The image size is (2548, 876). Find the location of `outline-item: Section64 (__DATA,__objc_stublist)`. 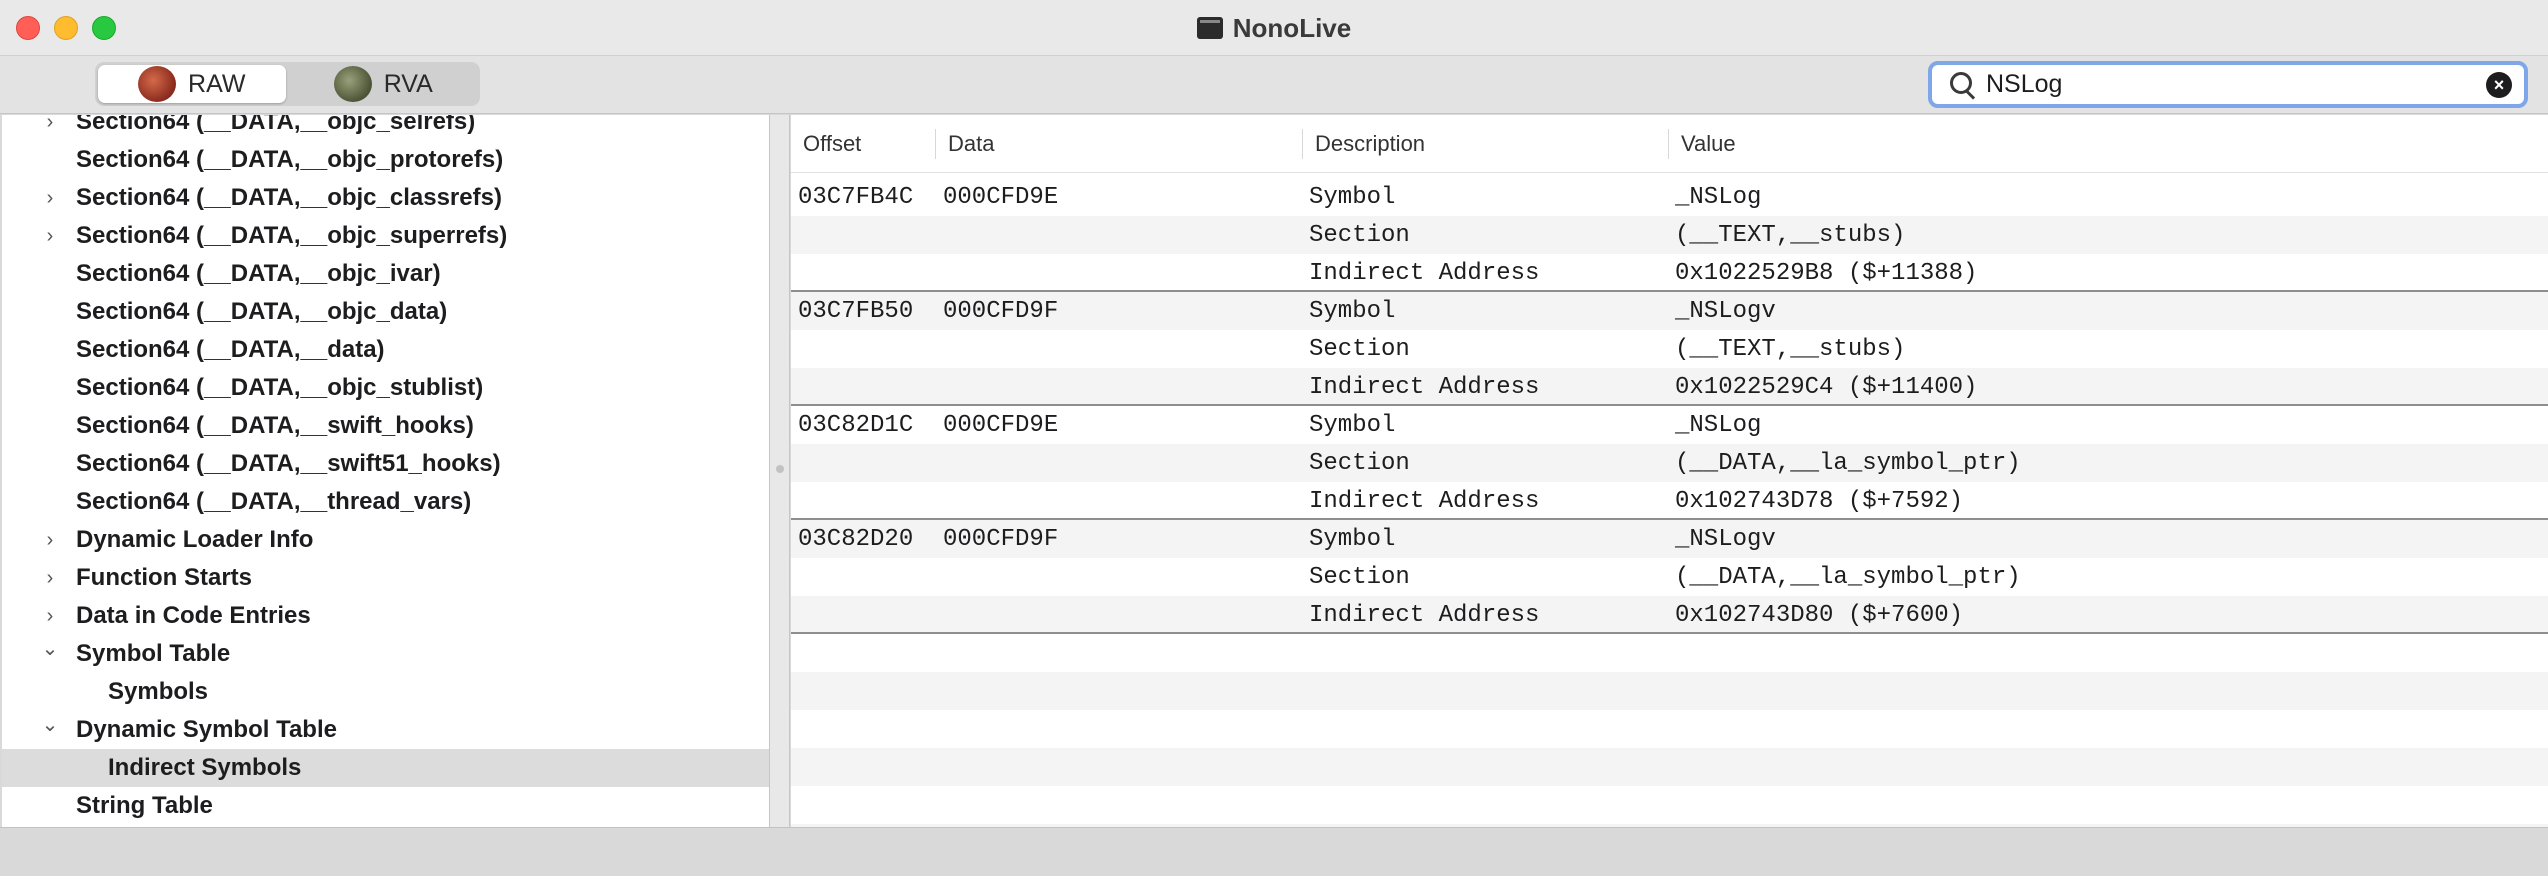

outline-item: Section64 (__DATA,__objc_stublist) is located at coordinates (385, 388).